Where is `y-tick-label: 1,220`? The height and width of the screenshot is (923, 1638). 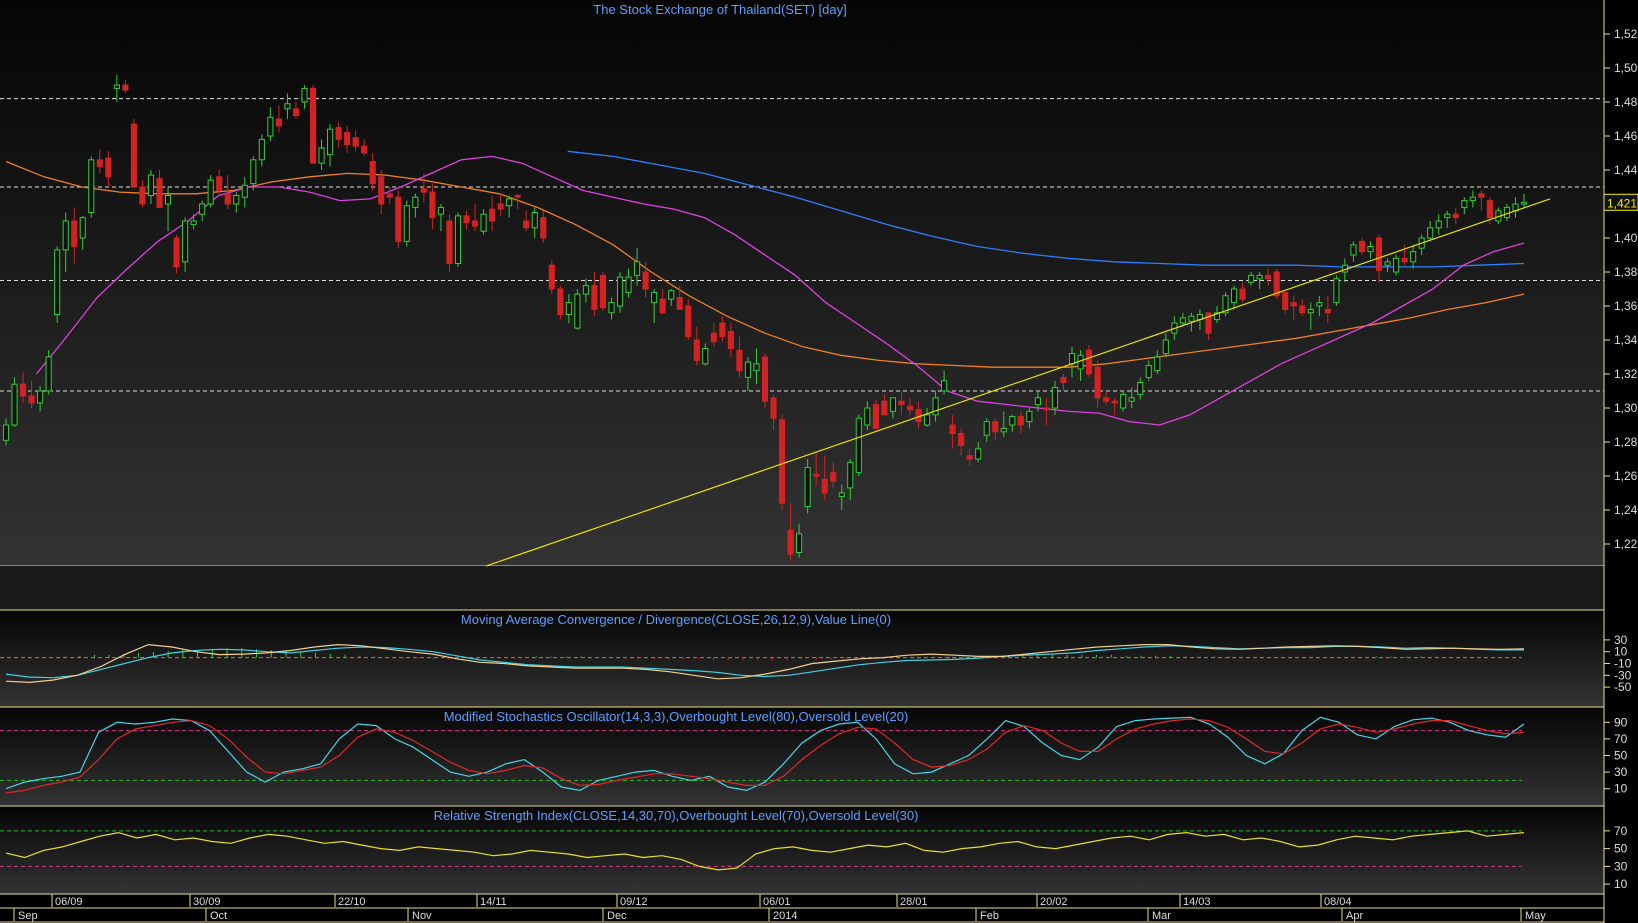 y-tick-label: 1,220 is located at coordinates (1626, 544).